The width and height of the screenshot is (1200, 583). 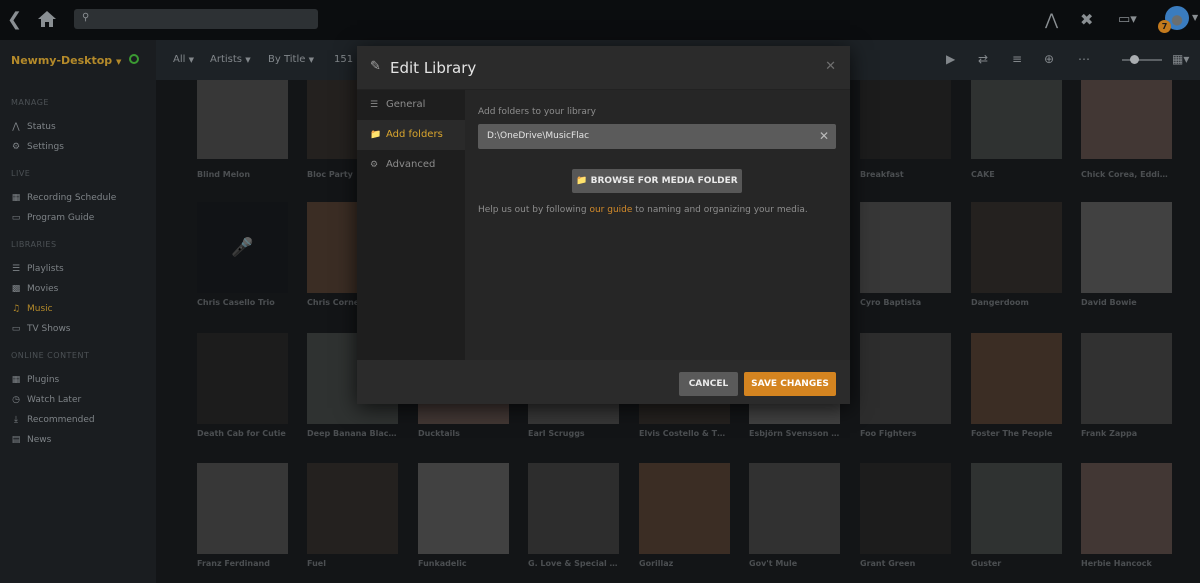 I want to click on download-icon: ⊕, so click(x=1049, y=59).